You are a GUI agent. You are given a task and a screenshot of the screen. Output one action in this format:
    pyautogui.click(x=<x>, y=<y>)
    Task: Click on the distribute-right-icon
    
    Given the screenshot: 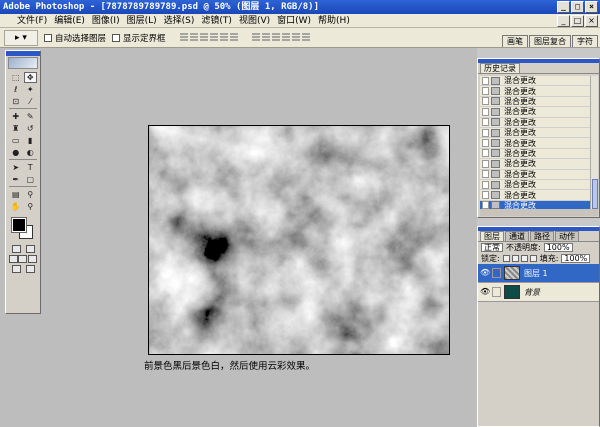 What is the action you would take?
    pyautogui.click(x=305, y=37)
    